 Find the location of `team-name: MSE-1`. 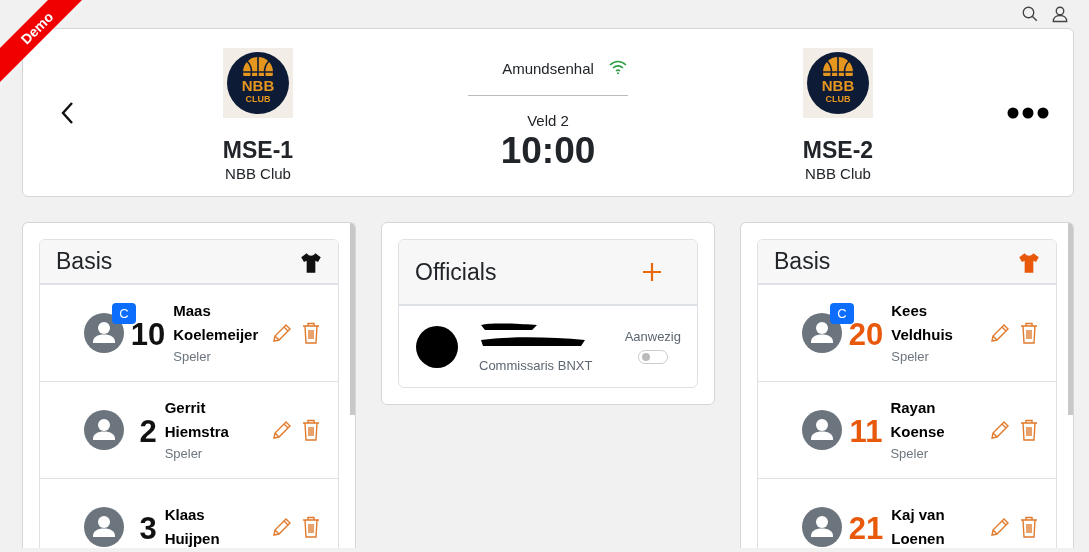

team-name: MSE-1 is located at coordinates (258, 149).